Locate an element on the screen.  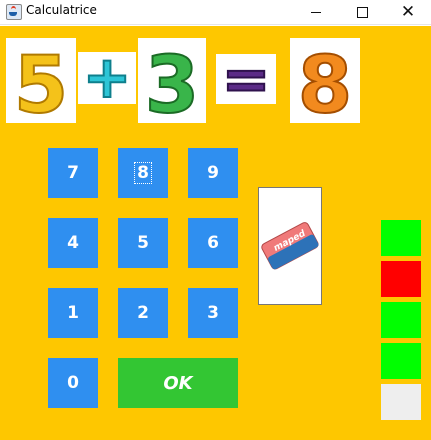
key-2-label: 2 is located at coordinates (143, 313).